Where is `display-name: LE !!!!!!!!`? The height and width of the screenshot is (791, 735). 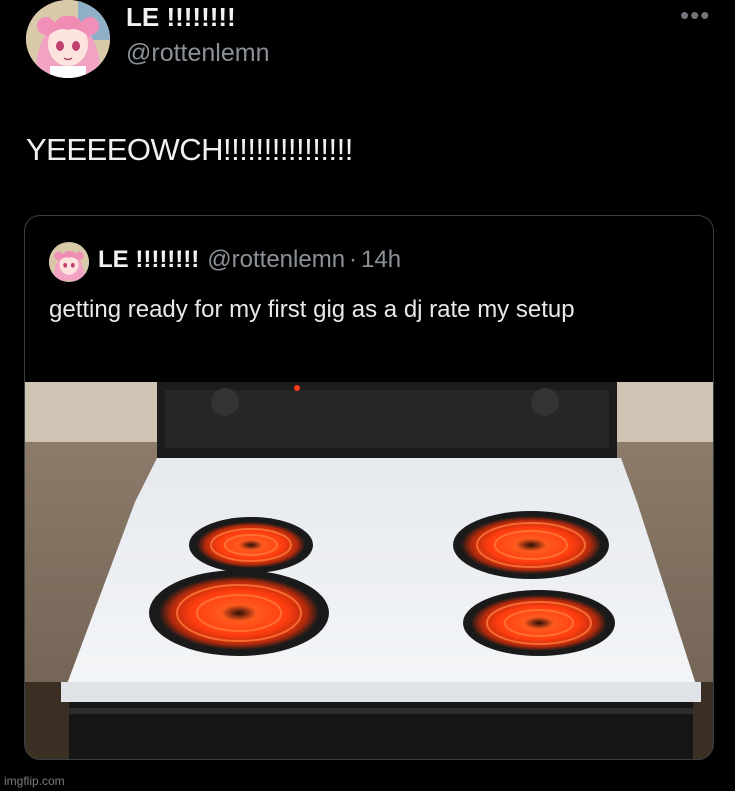
display-name: LE !!!!!!!! is located at coordinates (181, 17).